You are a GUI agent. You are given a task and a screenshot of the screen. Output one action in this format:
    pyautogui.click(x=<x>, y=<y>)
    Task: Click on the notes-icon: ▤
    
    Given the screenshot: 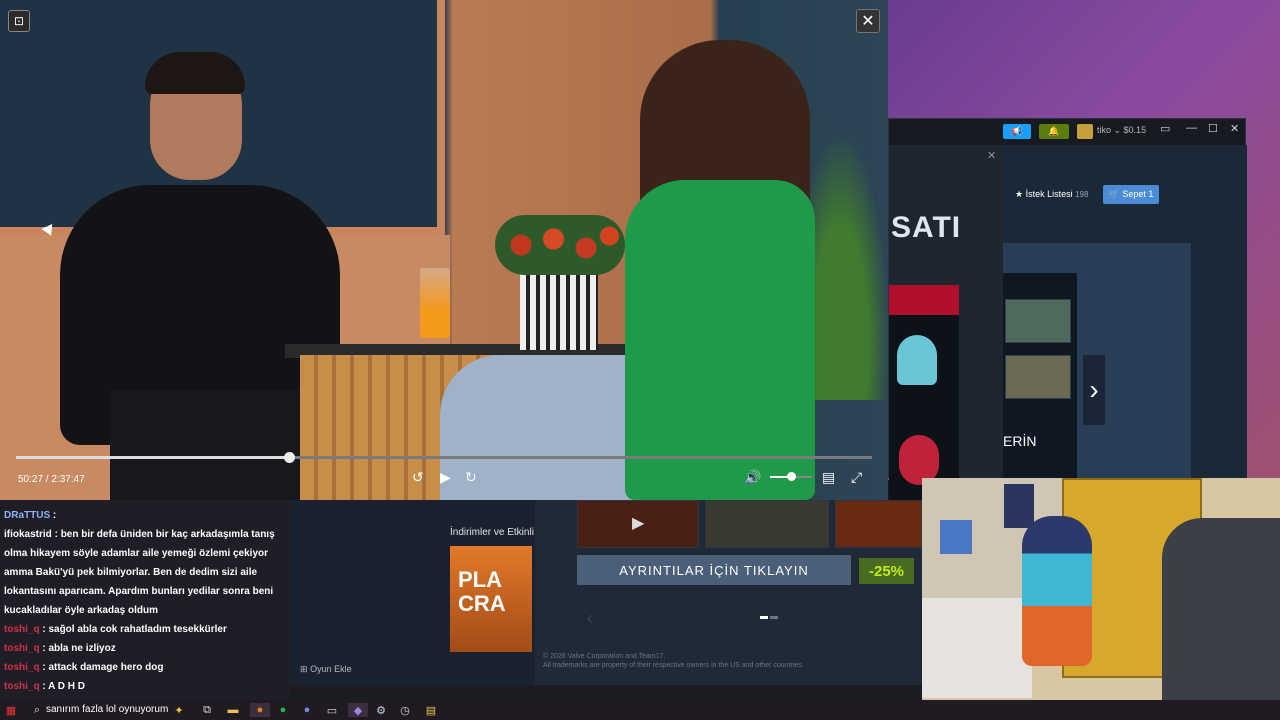 What is the action you would take?
    pyautogui.click(x=431, y=710)
    